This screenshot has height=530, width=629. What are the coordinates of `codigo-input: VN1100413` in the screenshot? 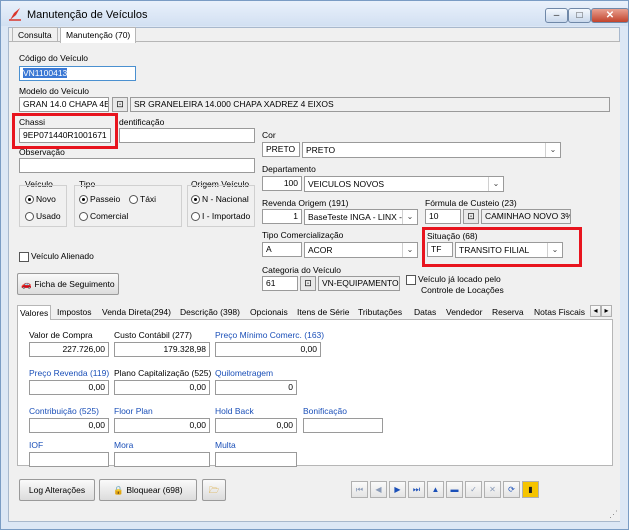 It's located at (77, 73).